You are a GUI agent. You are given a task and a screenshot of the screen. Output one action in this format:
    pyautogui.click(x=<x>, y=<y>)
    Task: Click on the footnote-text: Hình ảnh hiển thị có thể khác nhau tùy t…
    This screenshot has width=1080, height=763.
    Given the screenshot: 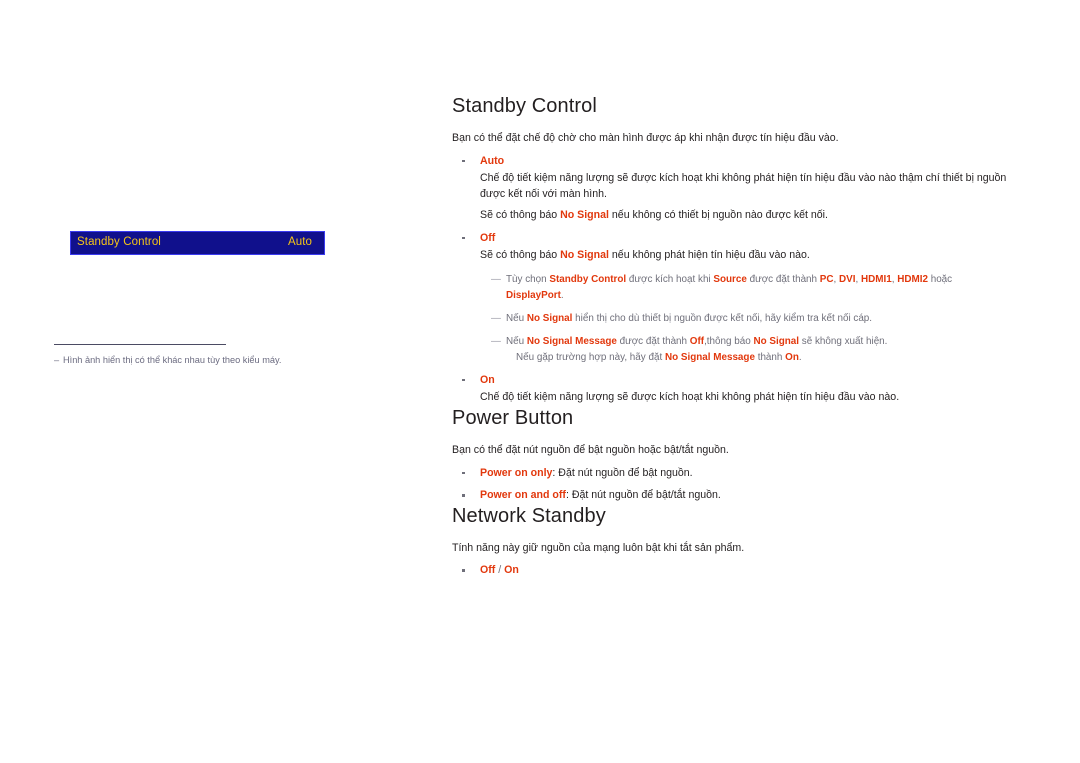 What is the action you would take?
    pyautogui.click(x=172, y=360)
    